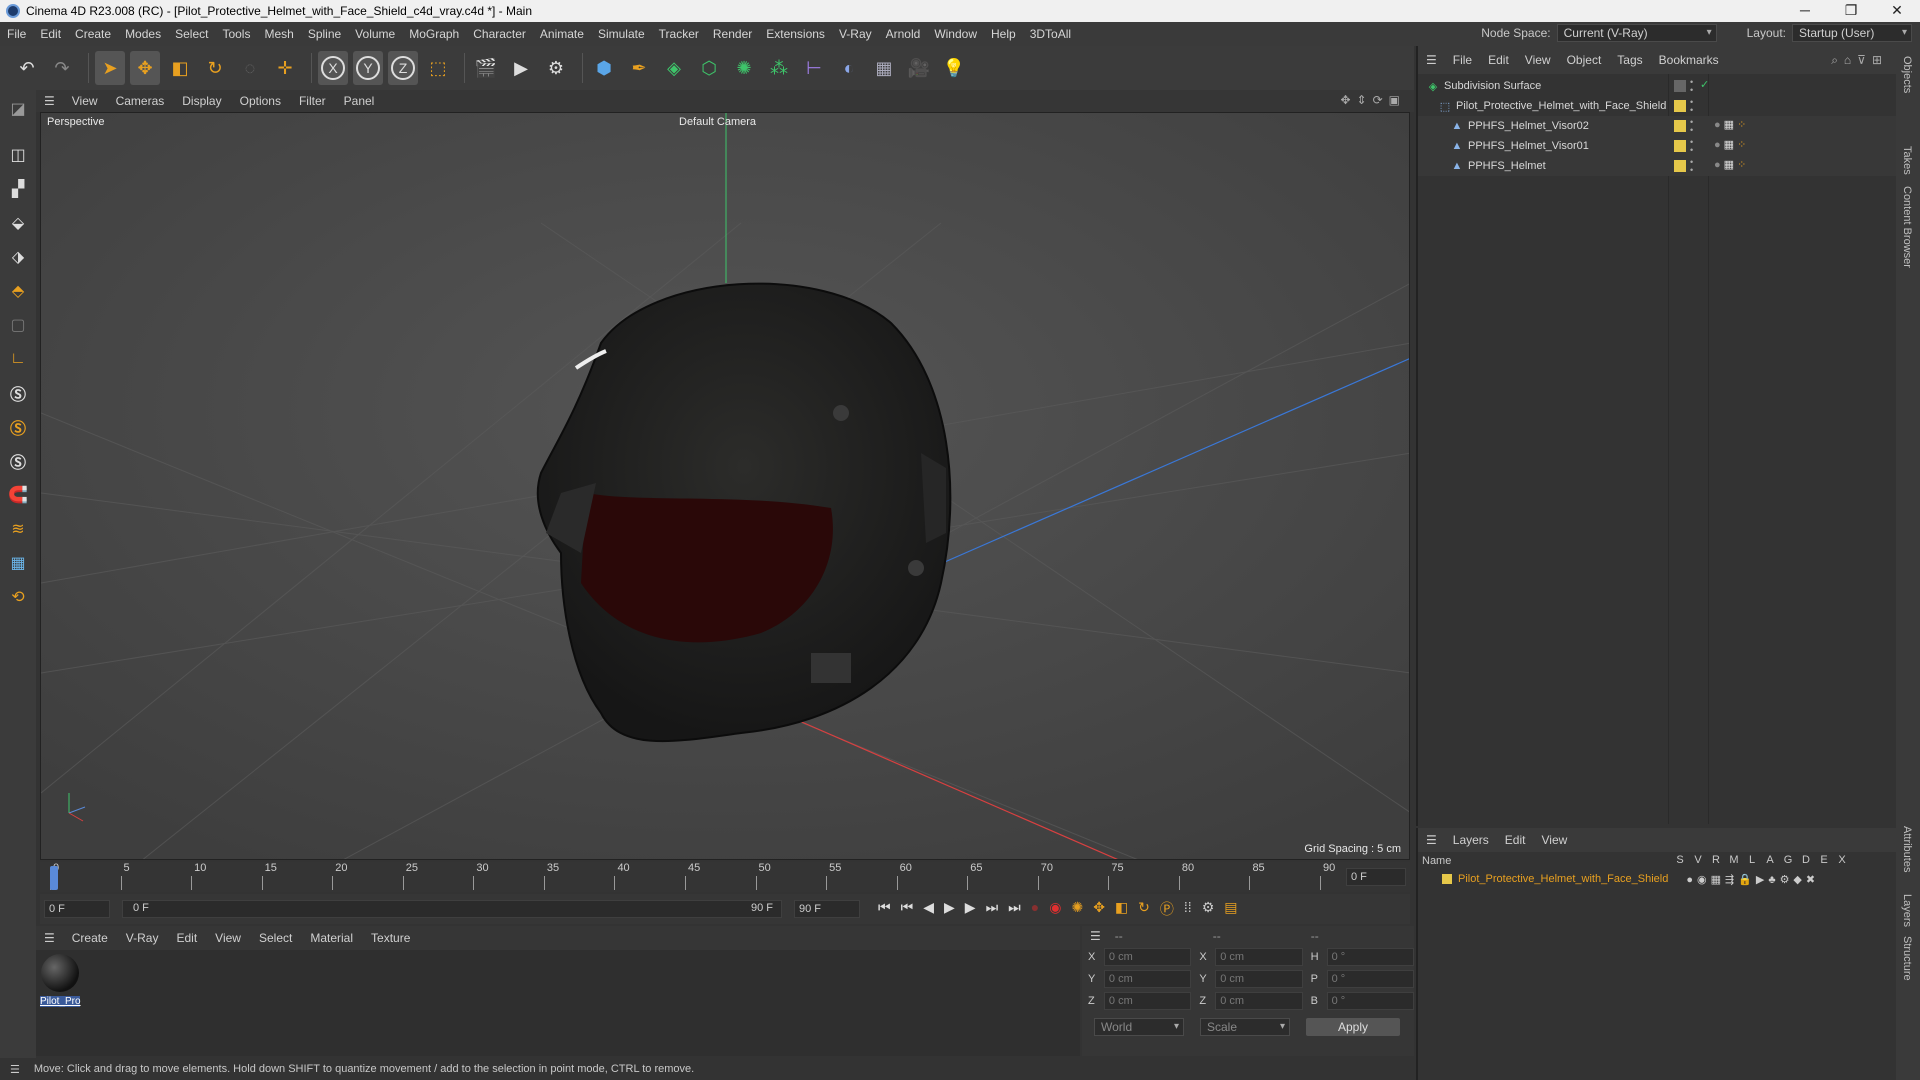  I want to click on node-space-dropdown: Current (V-Ray), so click(1636, 33).